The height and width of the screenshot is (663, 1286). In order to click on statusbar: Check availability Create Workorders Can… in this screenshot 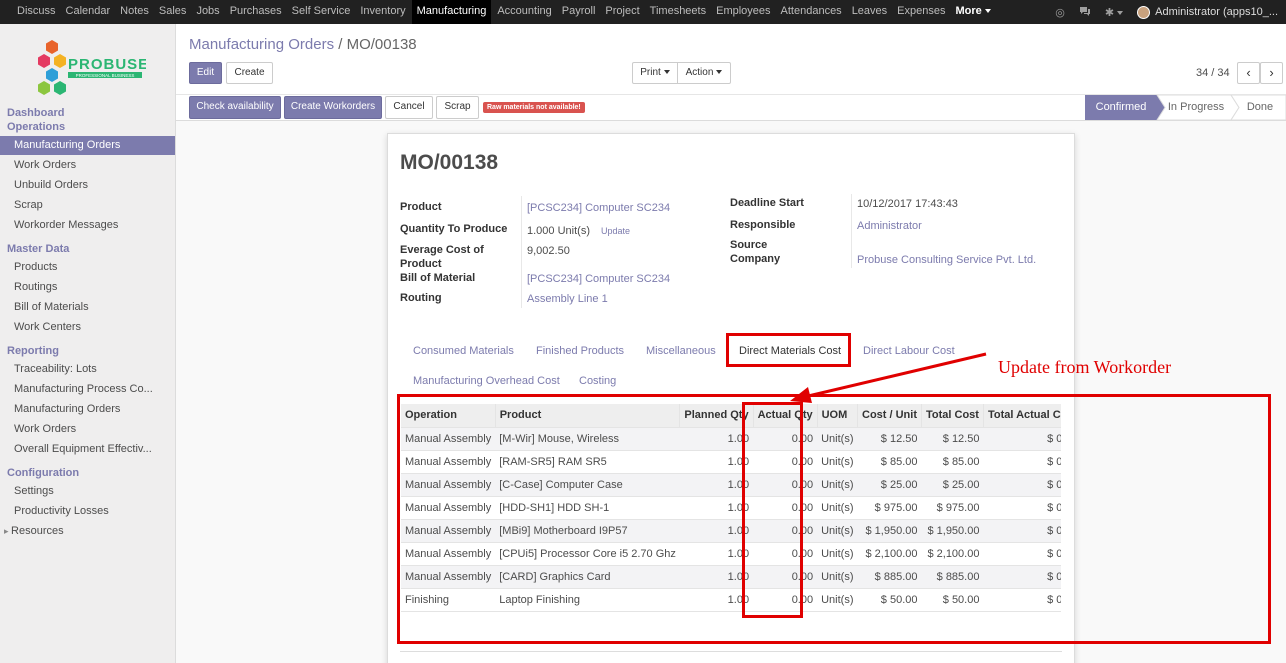, I will do `click(731, 107)`.